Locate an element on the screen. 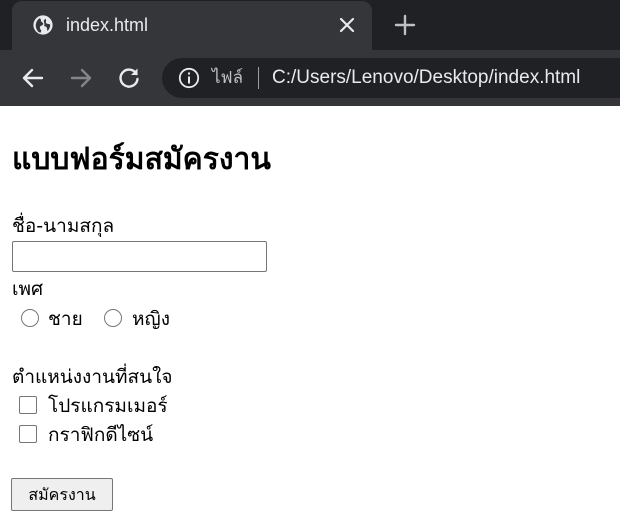  submit-button: สมัครงาน is located at coordinates (62, 494).